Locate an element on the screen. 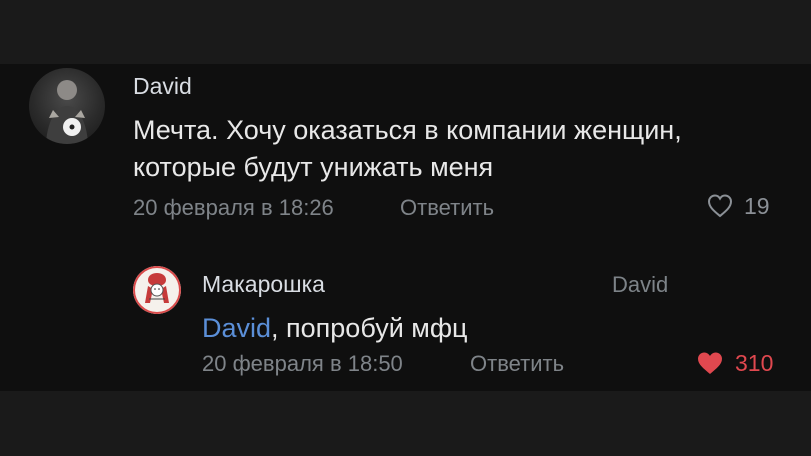 The image size is (811, 456). reply-text-body: , попробуй мфц is located at coordinates (369, 328).